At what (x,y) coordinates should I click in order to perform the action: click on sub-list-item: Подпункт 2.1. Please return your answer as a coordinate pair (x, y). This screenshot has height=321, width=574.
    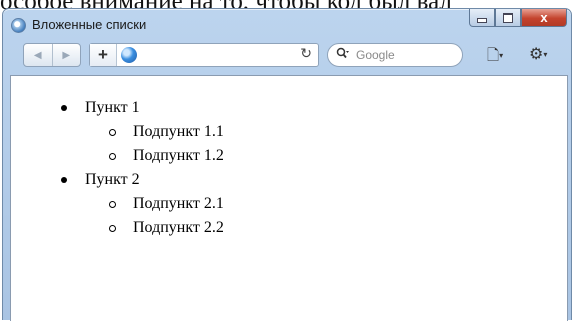
    Looking at the image, I should click on (117, 204).